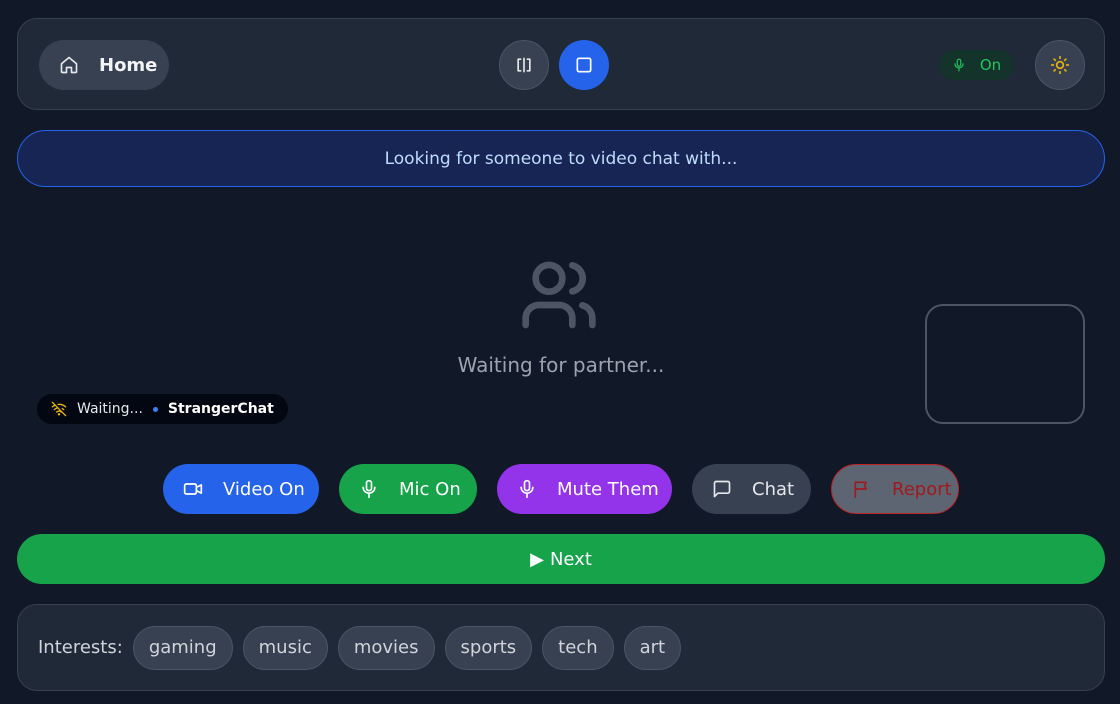  I want to click on mute-them-button: Mute Them, so click(584, 489).